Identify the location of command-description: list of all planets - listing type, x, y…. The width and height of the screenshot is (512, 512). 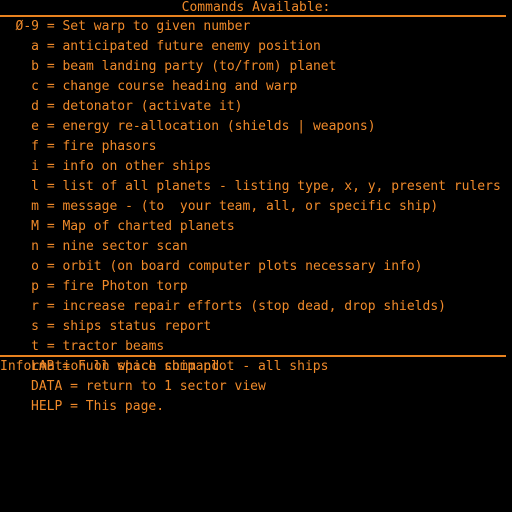
(281, 186).